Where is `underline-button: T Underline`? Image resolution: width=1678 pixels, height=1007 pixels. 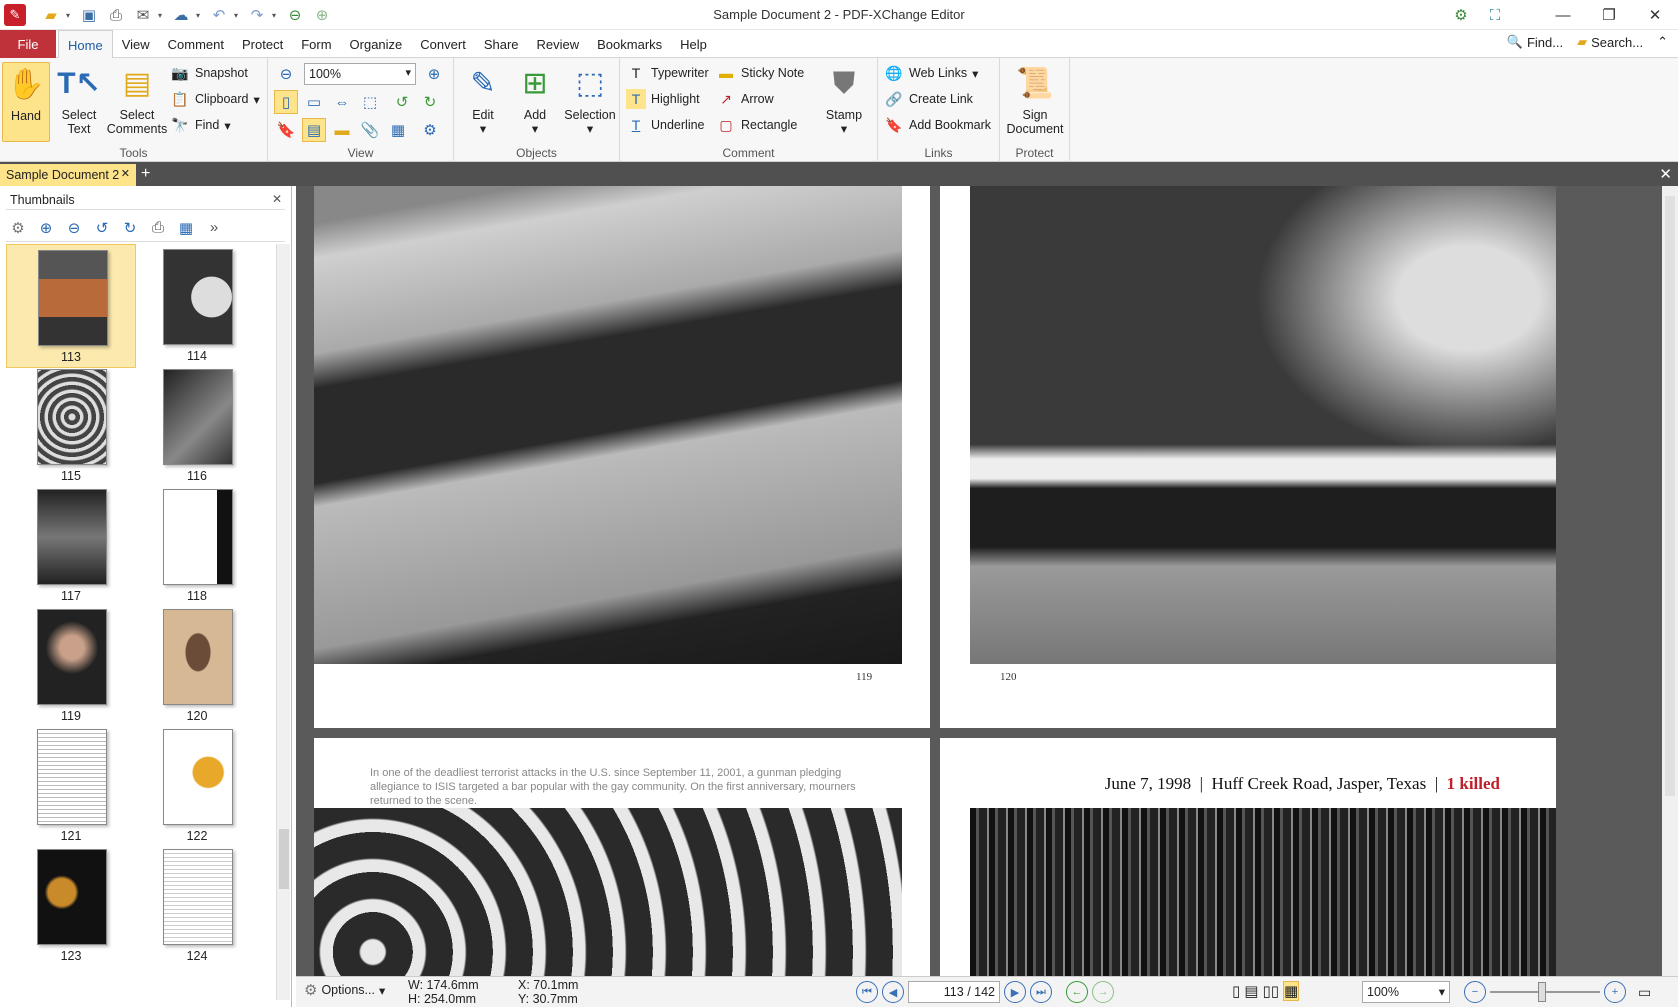
underline-button: T Underline is located at coordinates (665, 125).